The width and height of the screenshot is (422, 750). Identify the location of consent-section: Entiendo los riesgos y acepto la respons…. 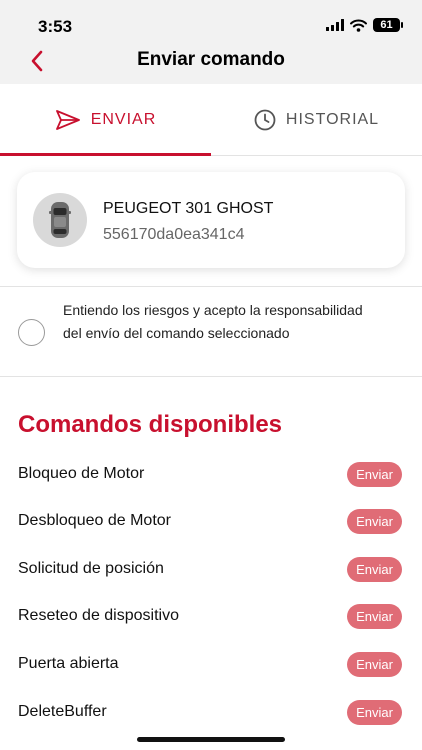
(211, 331).